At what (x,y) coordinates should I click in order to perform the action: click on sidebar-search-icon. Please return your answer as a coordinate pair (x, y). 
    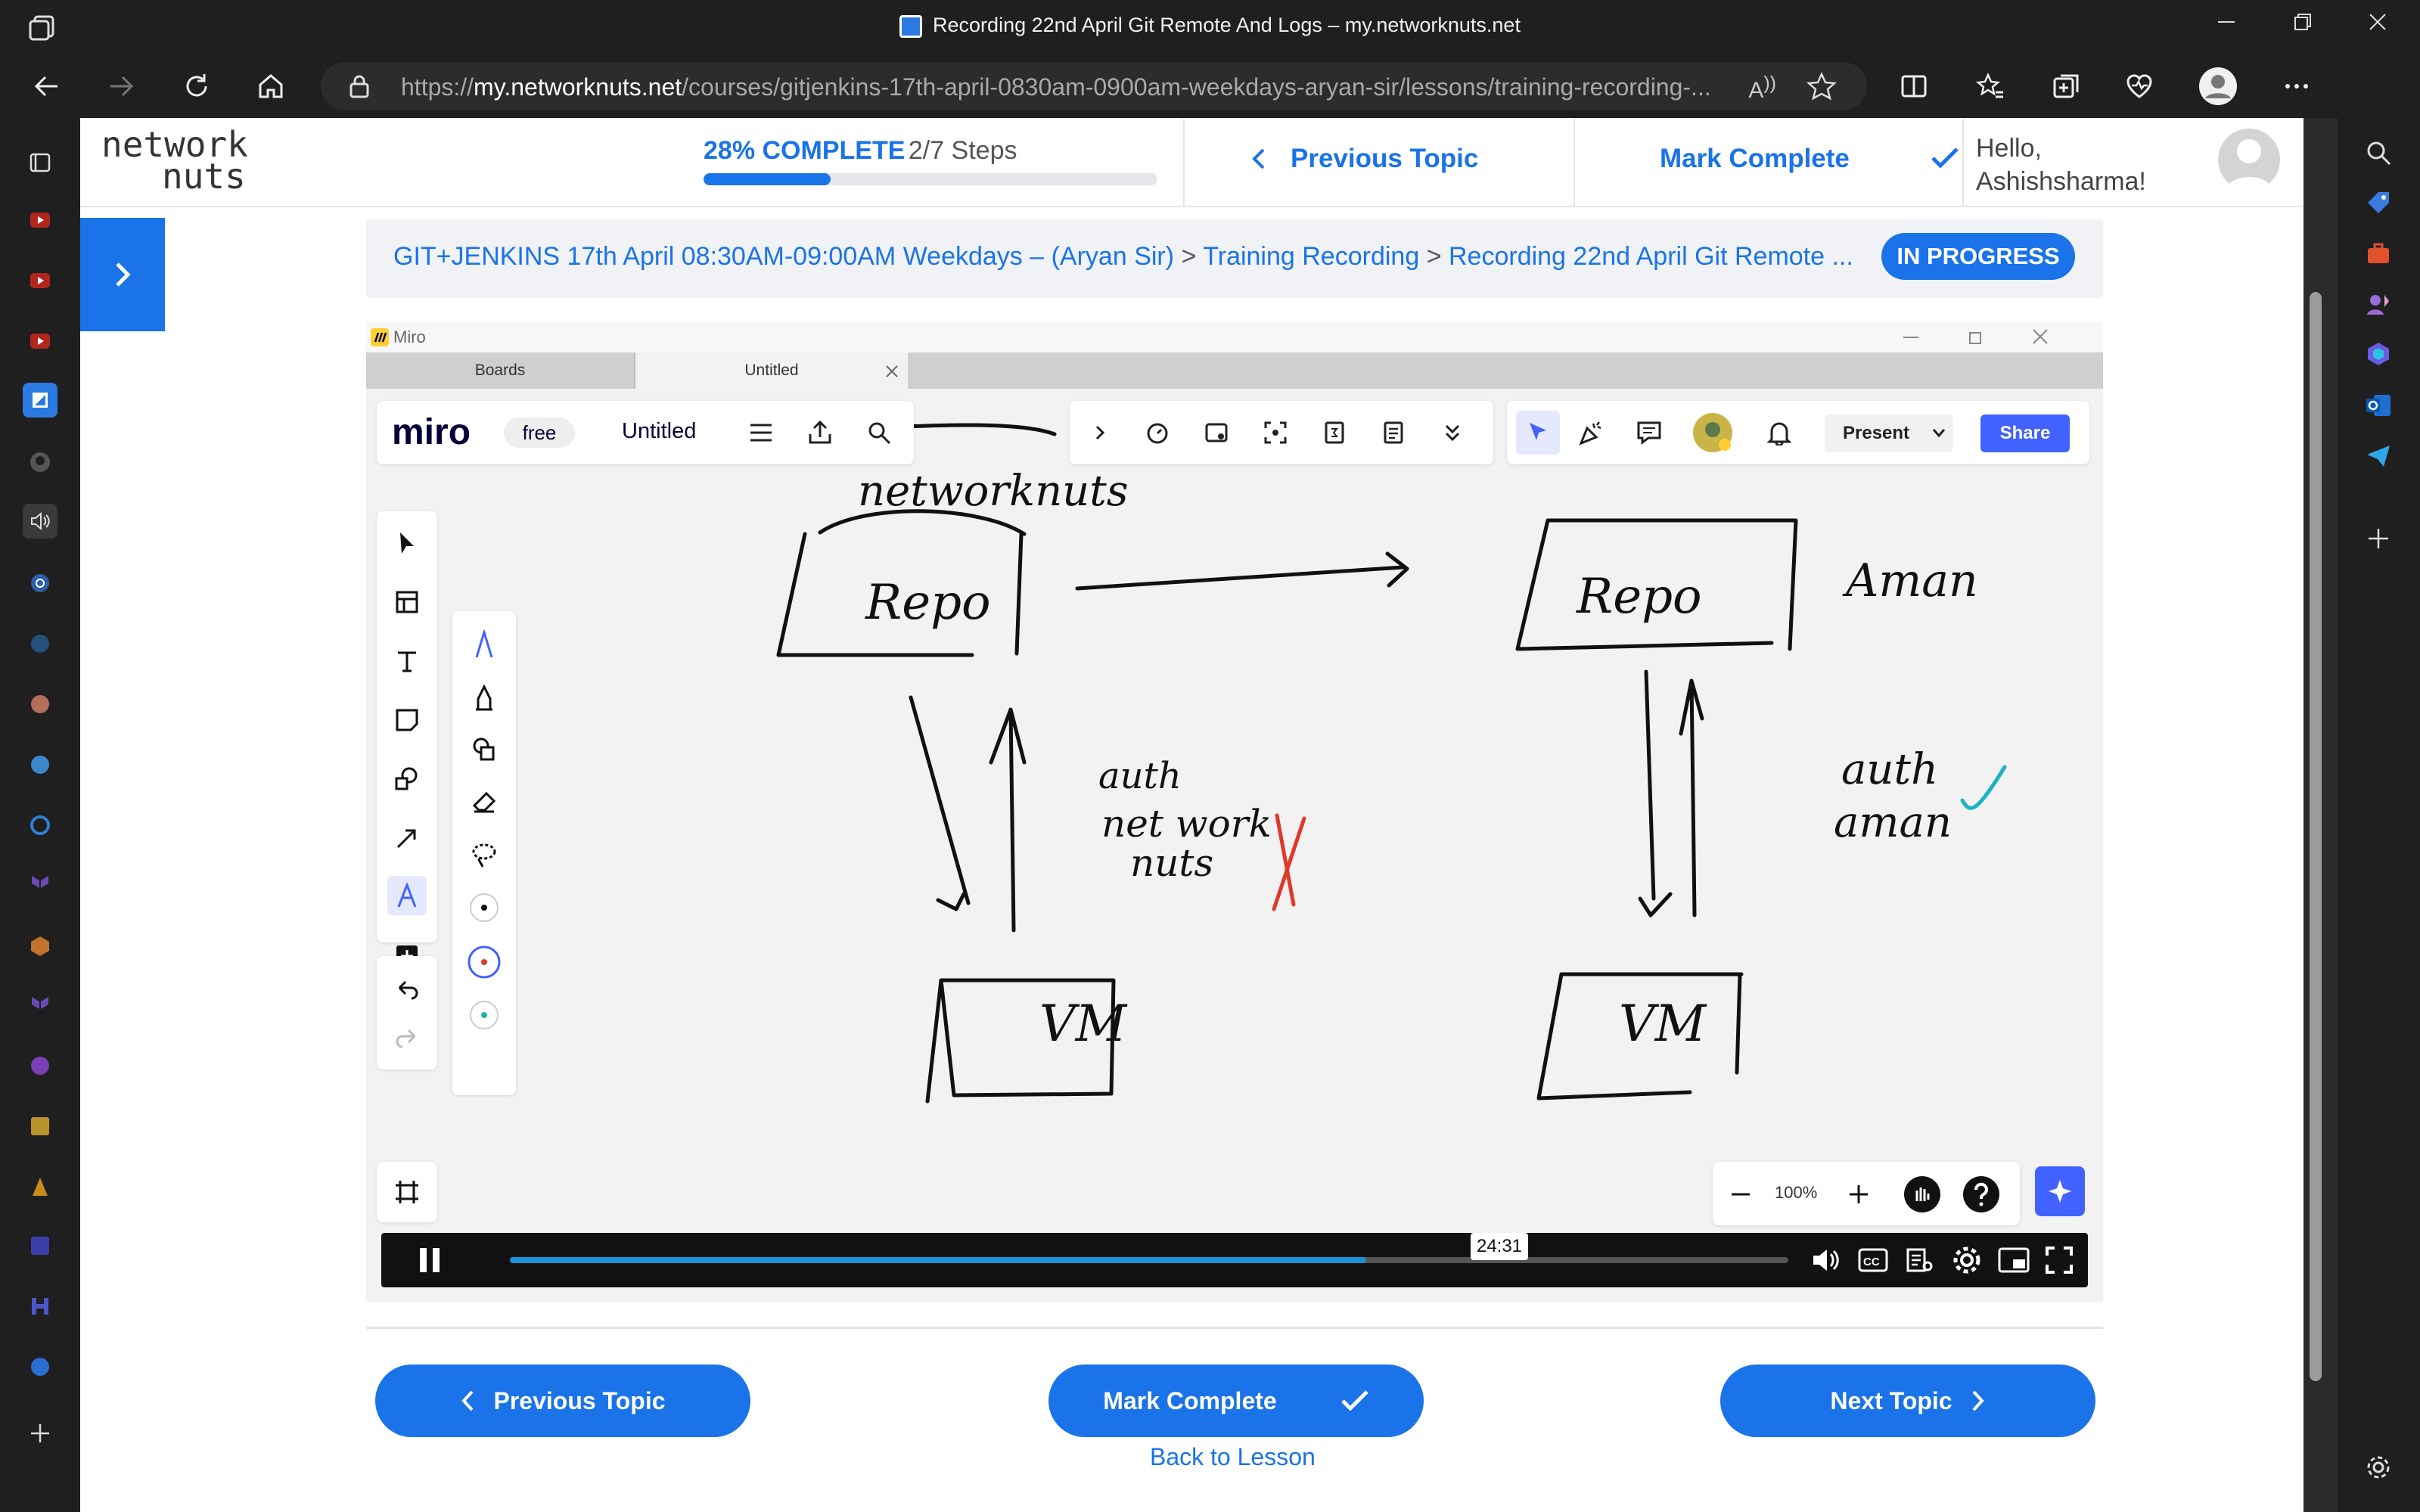
    Looking at the image, I should click on (2378, 152).